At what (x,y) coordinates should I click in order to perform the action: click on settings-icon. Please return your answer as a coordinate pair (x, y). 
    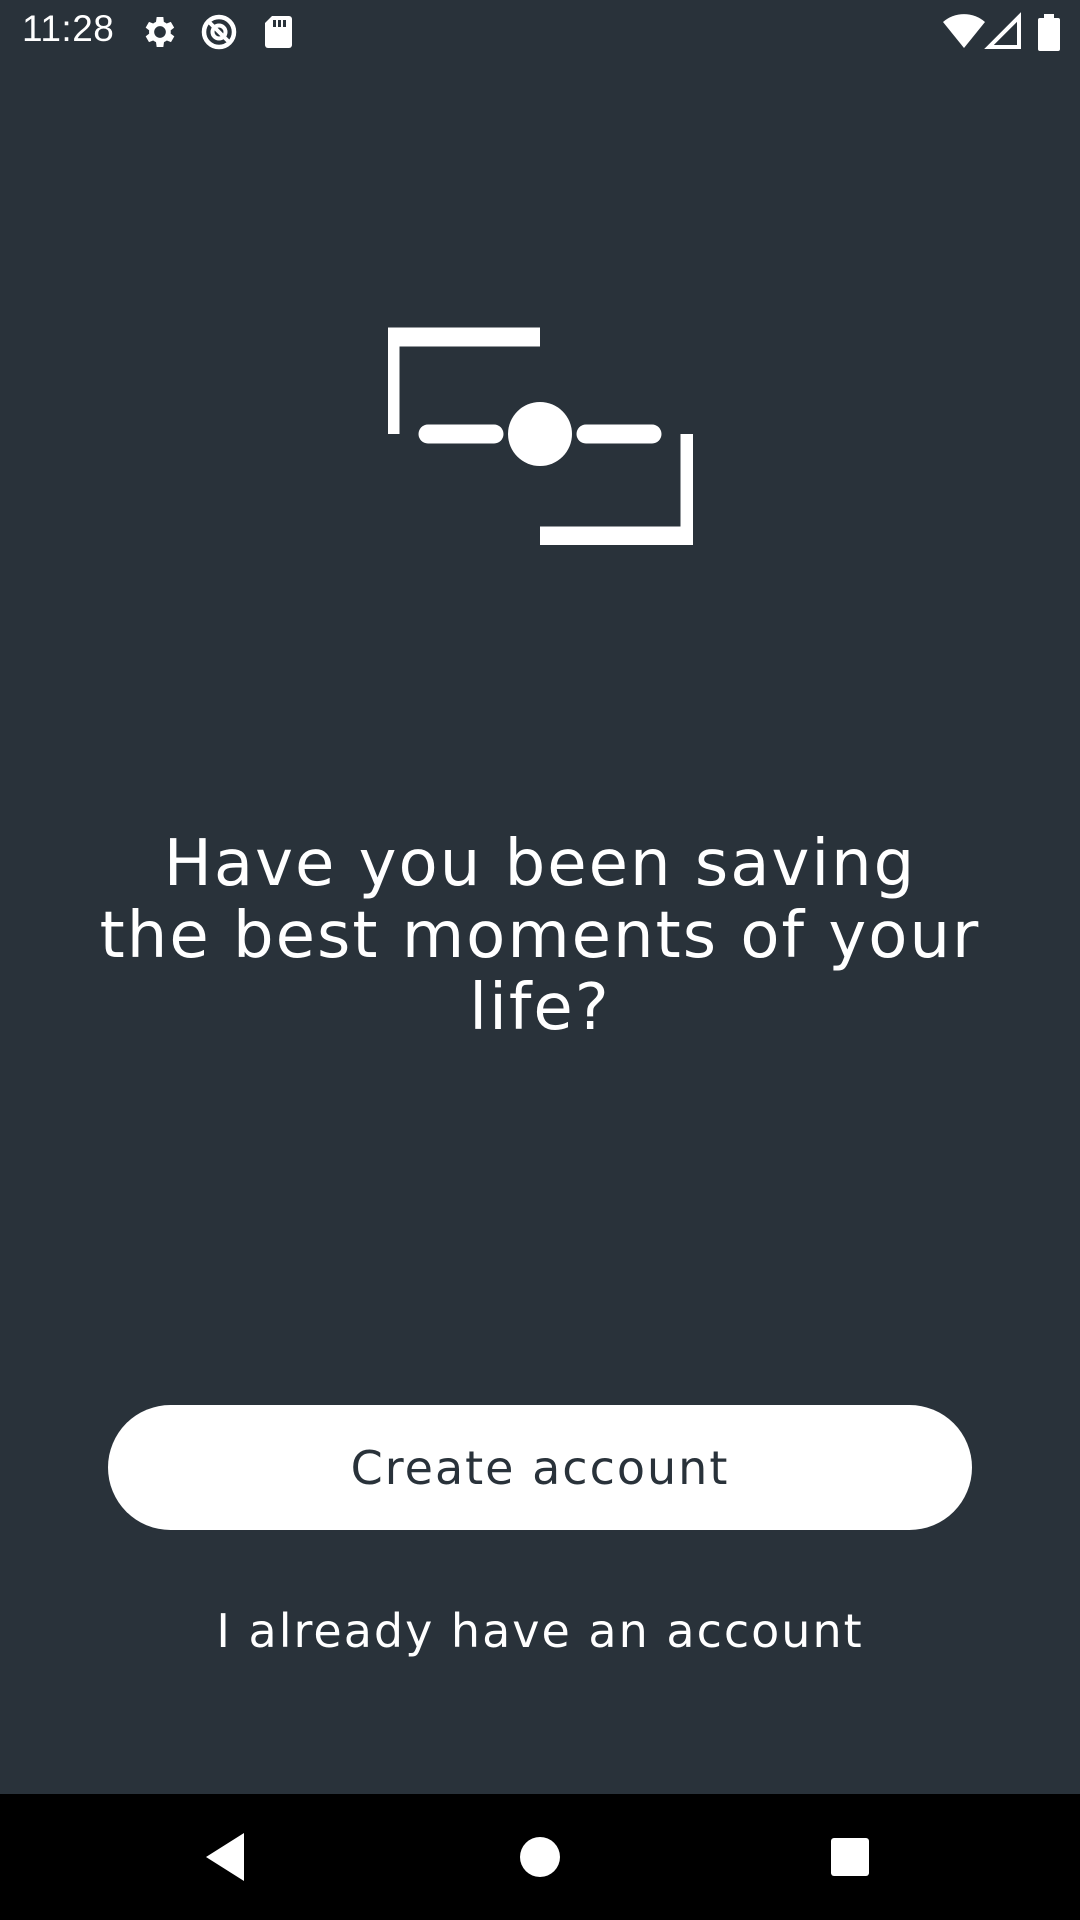
    Looking at the image, I should click on (160, 32).